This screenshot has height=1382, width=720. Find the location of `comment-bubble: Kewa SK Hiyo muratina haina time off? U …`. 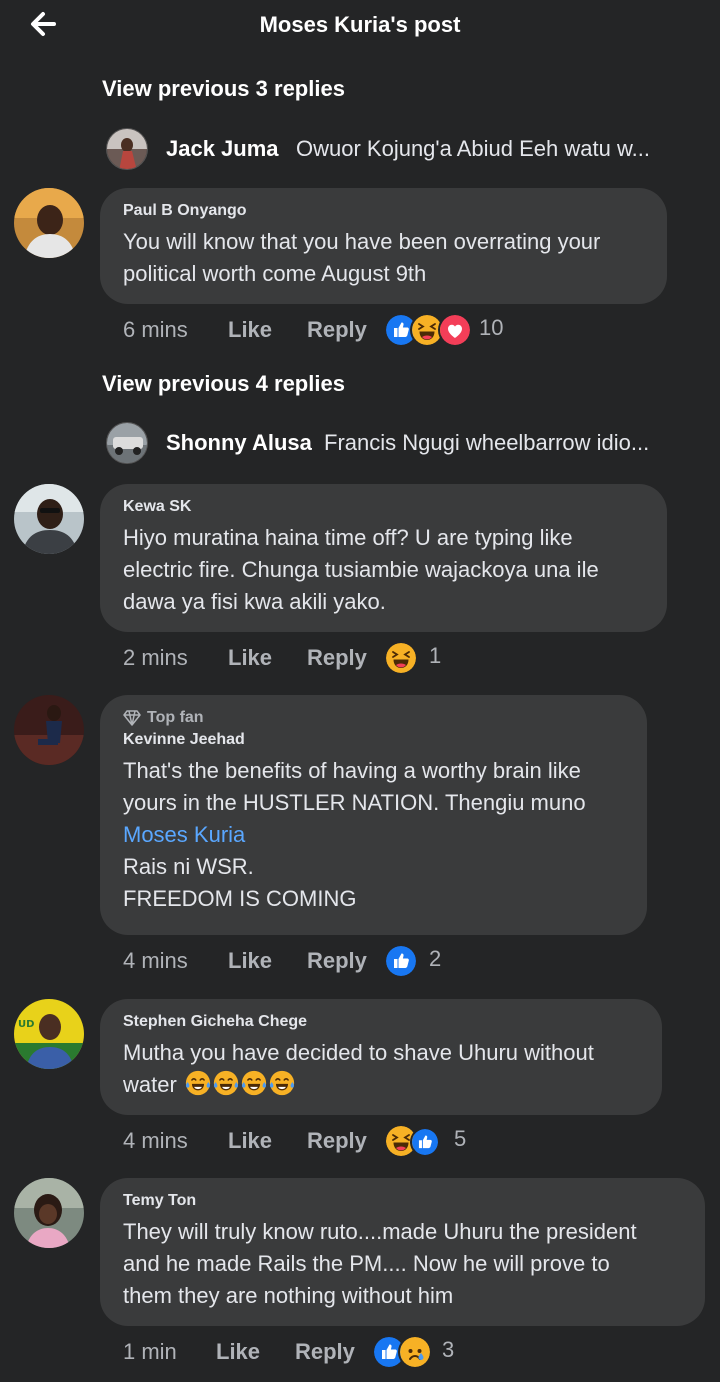

comment-bubble: Kewa SK Hiyo muratina haina time off? U … is located at coordinates (383, 558).